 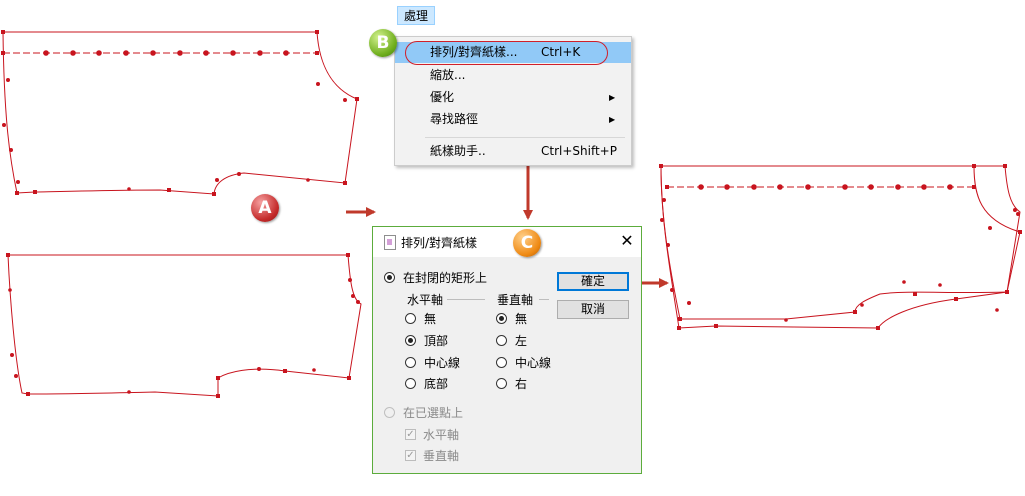 What do you see at coordinates (389, 277) in the screenshot?
I see `radio-closed-rect` at bounding box center [389, 277].